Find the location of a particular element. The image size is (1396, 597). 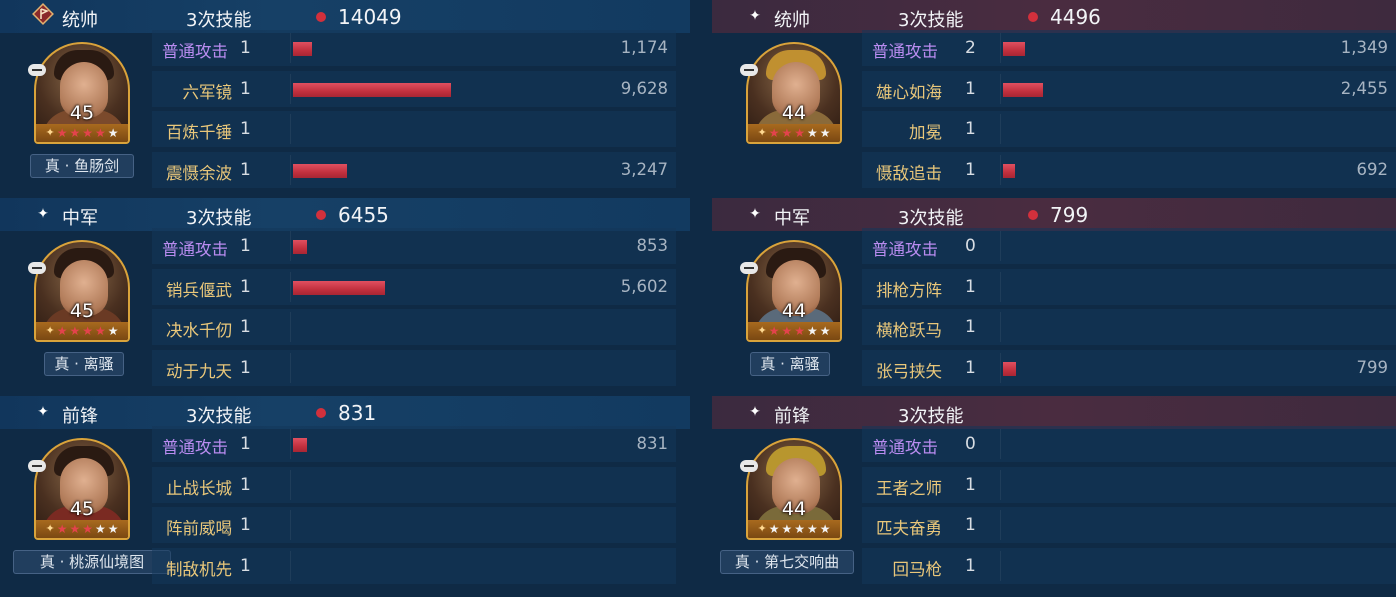

equipment-tag: 真 · 桃源仙境图 is located at coordinates (92, 562).